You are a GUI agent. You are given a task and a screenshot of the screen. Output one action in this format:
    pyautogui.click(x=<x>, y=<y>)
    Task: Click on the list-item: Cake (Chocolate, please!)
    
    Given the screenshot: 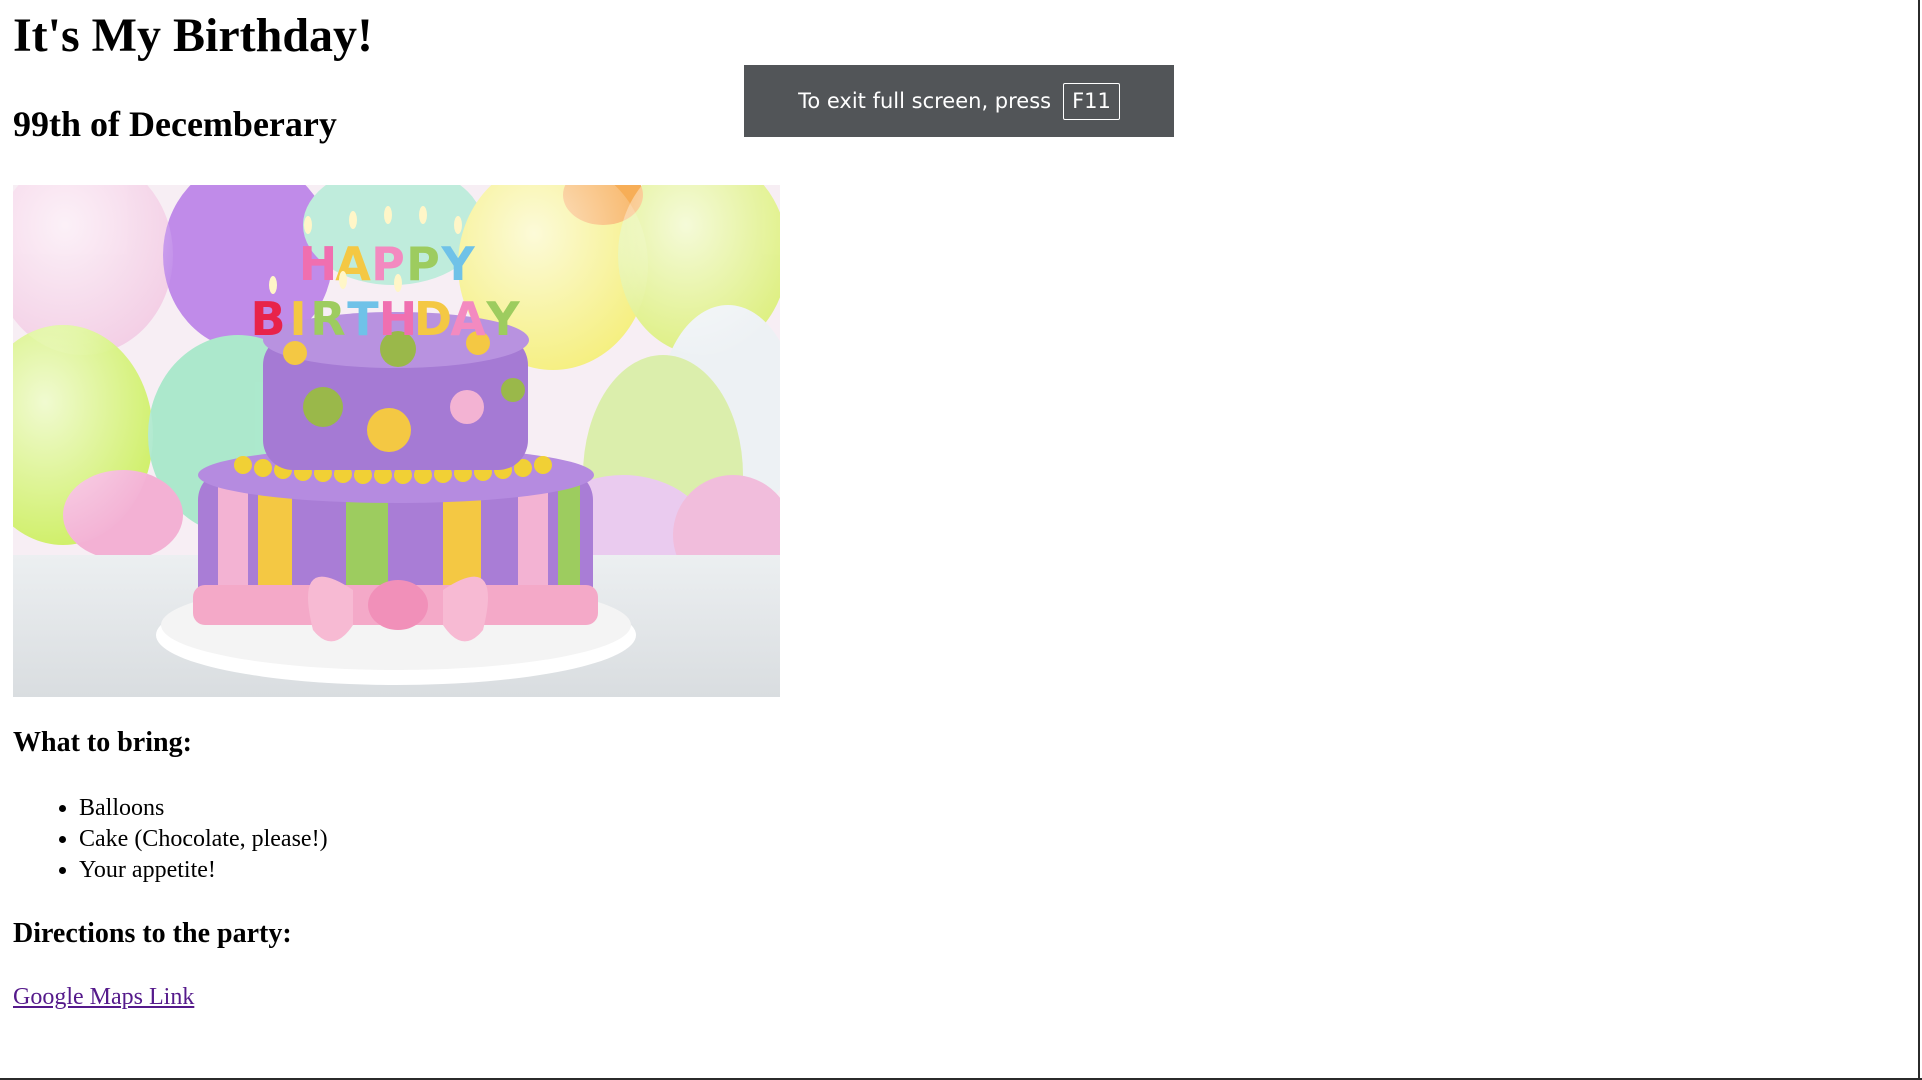 What is the action you would take?
    pyautogui.click(x=203, y=839)
    